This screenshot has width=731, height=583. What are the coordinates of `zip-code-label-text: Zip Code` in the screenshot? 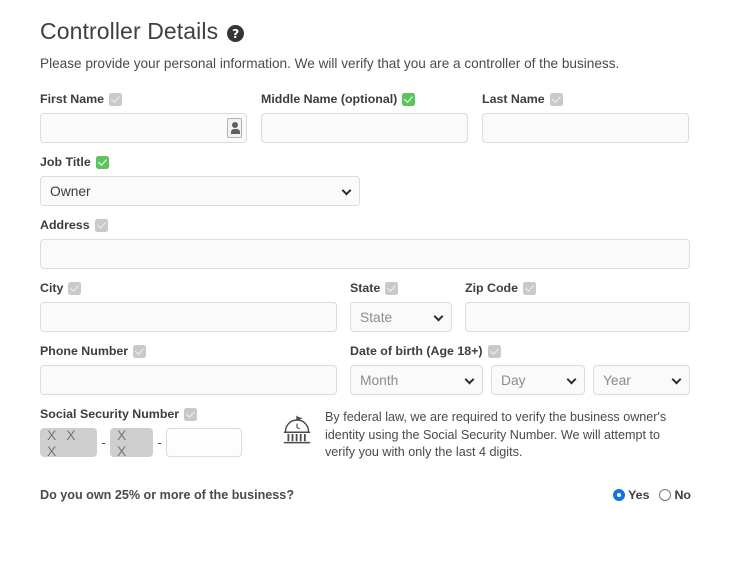 It's located at (491, 288).